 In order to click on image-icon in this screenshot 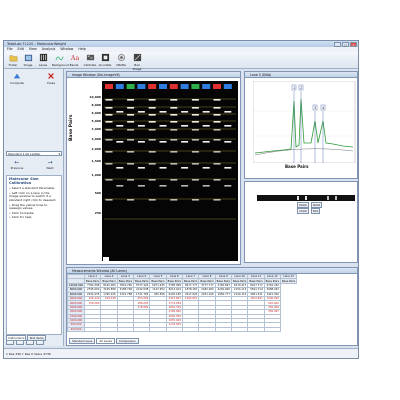, I will do `click(28, 58)`.